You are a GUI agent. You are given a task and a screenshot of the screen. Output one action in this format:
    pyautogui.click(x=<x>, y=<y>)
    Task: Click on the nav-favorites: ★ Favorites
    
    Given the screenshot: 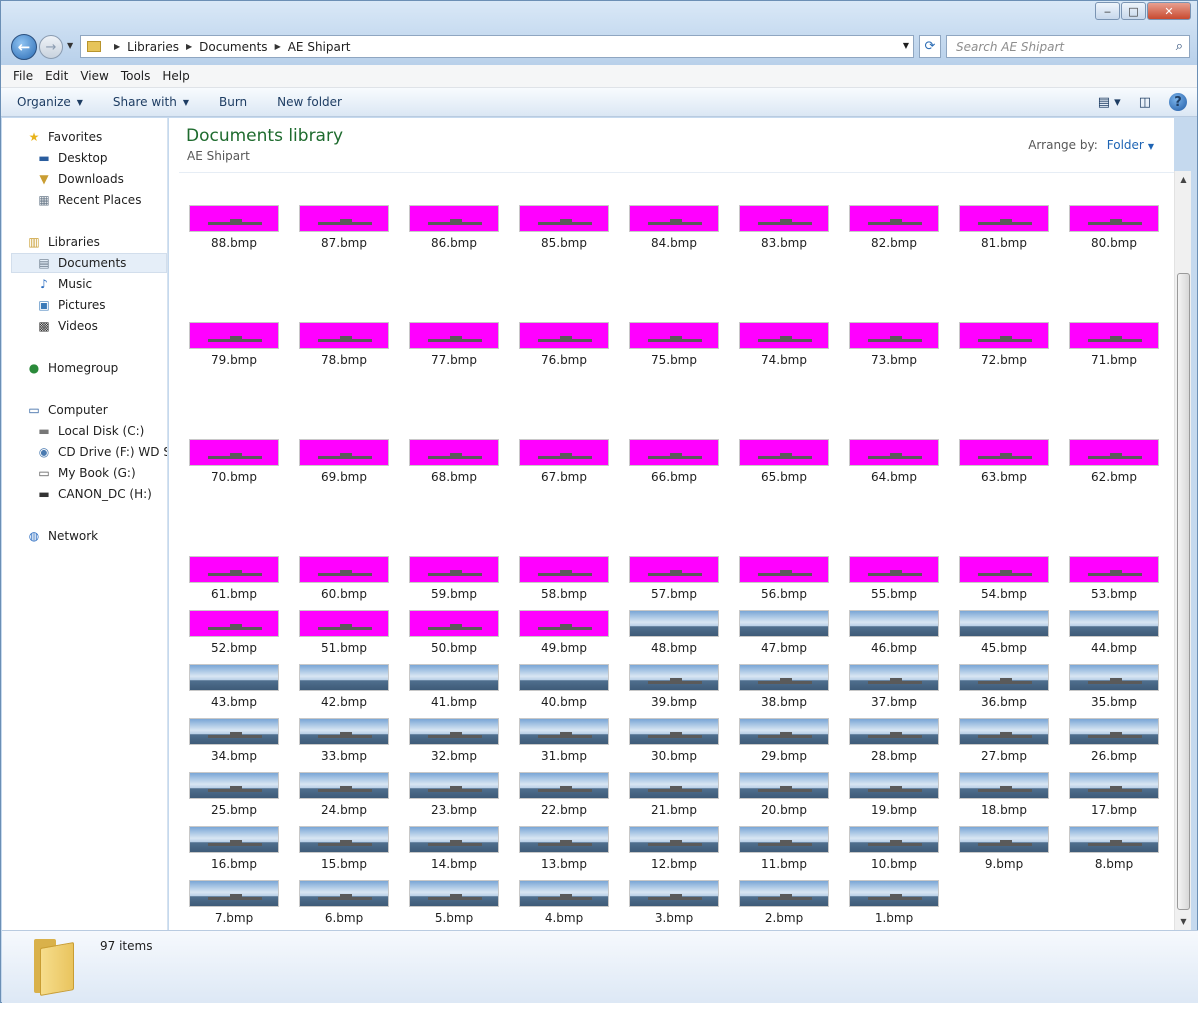 What is the action you would take?
    pyautogui.click(x=64, y=137)
    